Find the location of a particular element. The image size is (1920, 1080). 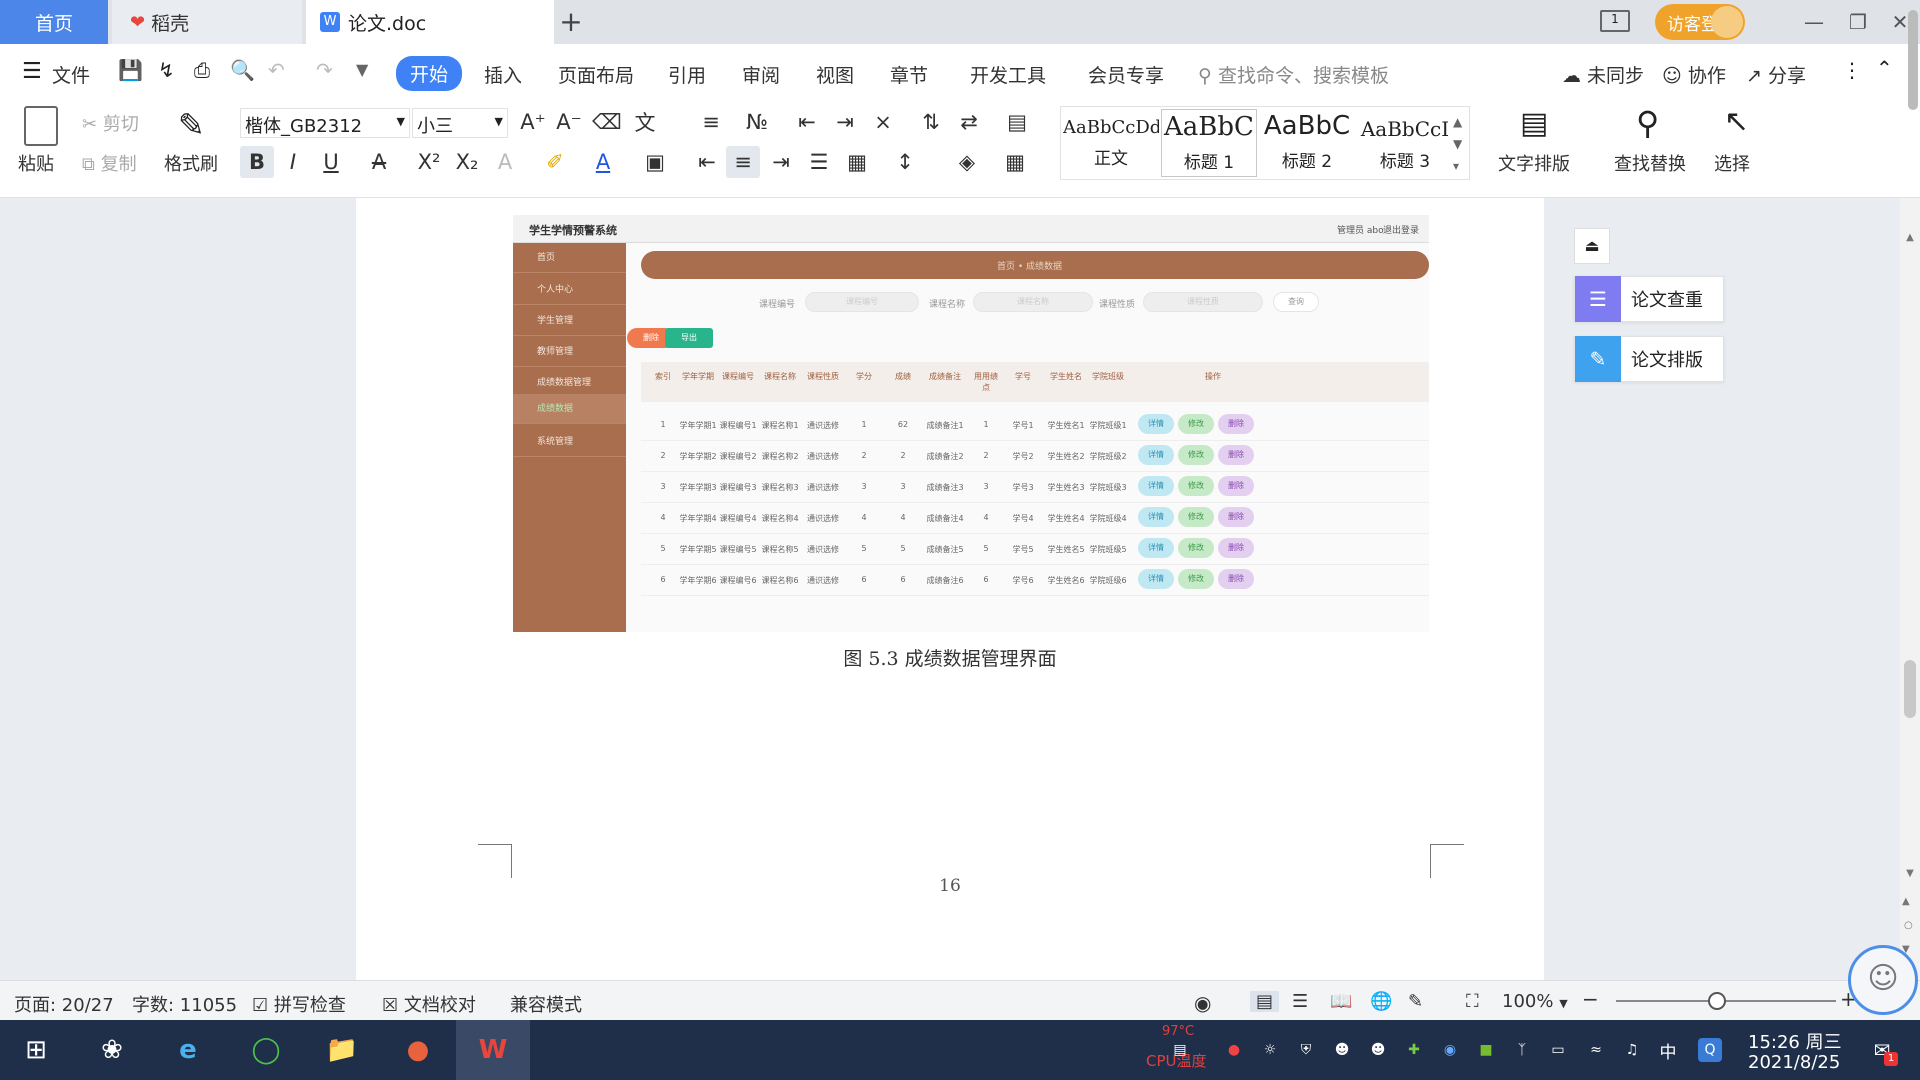

fit-page-icon: ⛶ is located at coordinates (1472, 1001).